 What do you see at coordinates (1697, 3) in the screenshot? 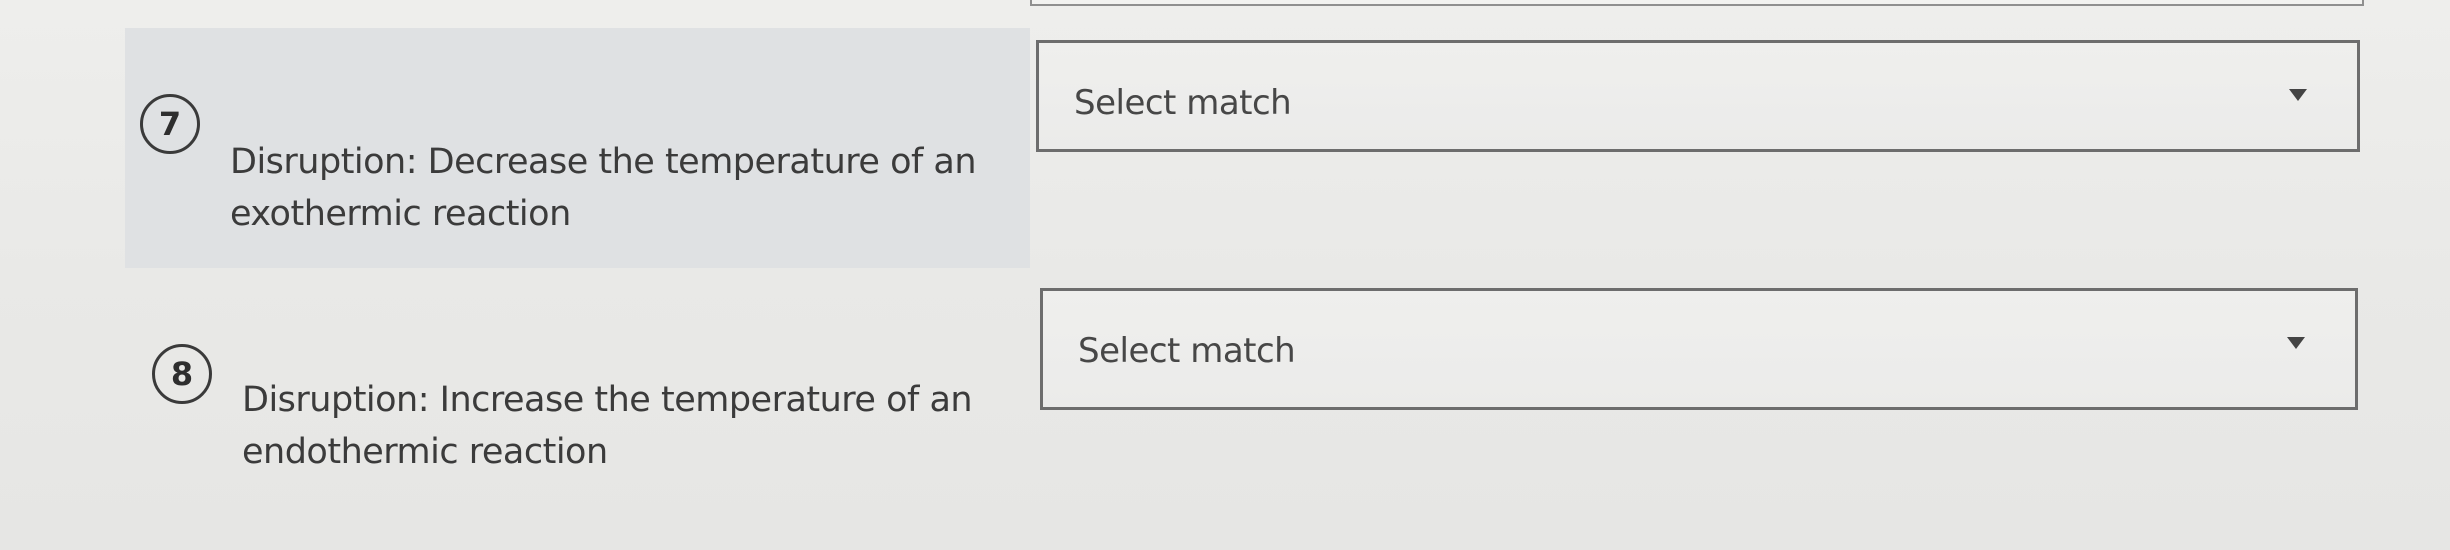
I see `previous-select-box-edge` at bounding box center [1697, 3].